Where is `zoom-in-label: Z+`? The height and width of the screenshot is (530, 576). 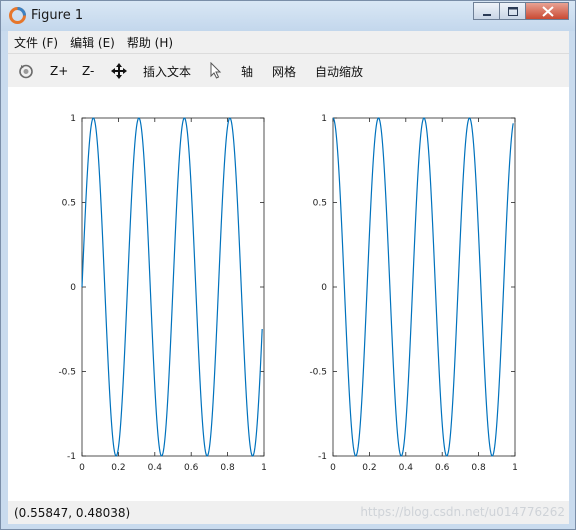
zoom-in-label: Z+ is located at coordinates (59, 71).